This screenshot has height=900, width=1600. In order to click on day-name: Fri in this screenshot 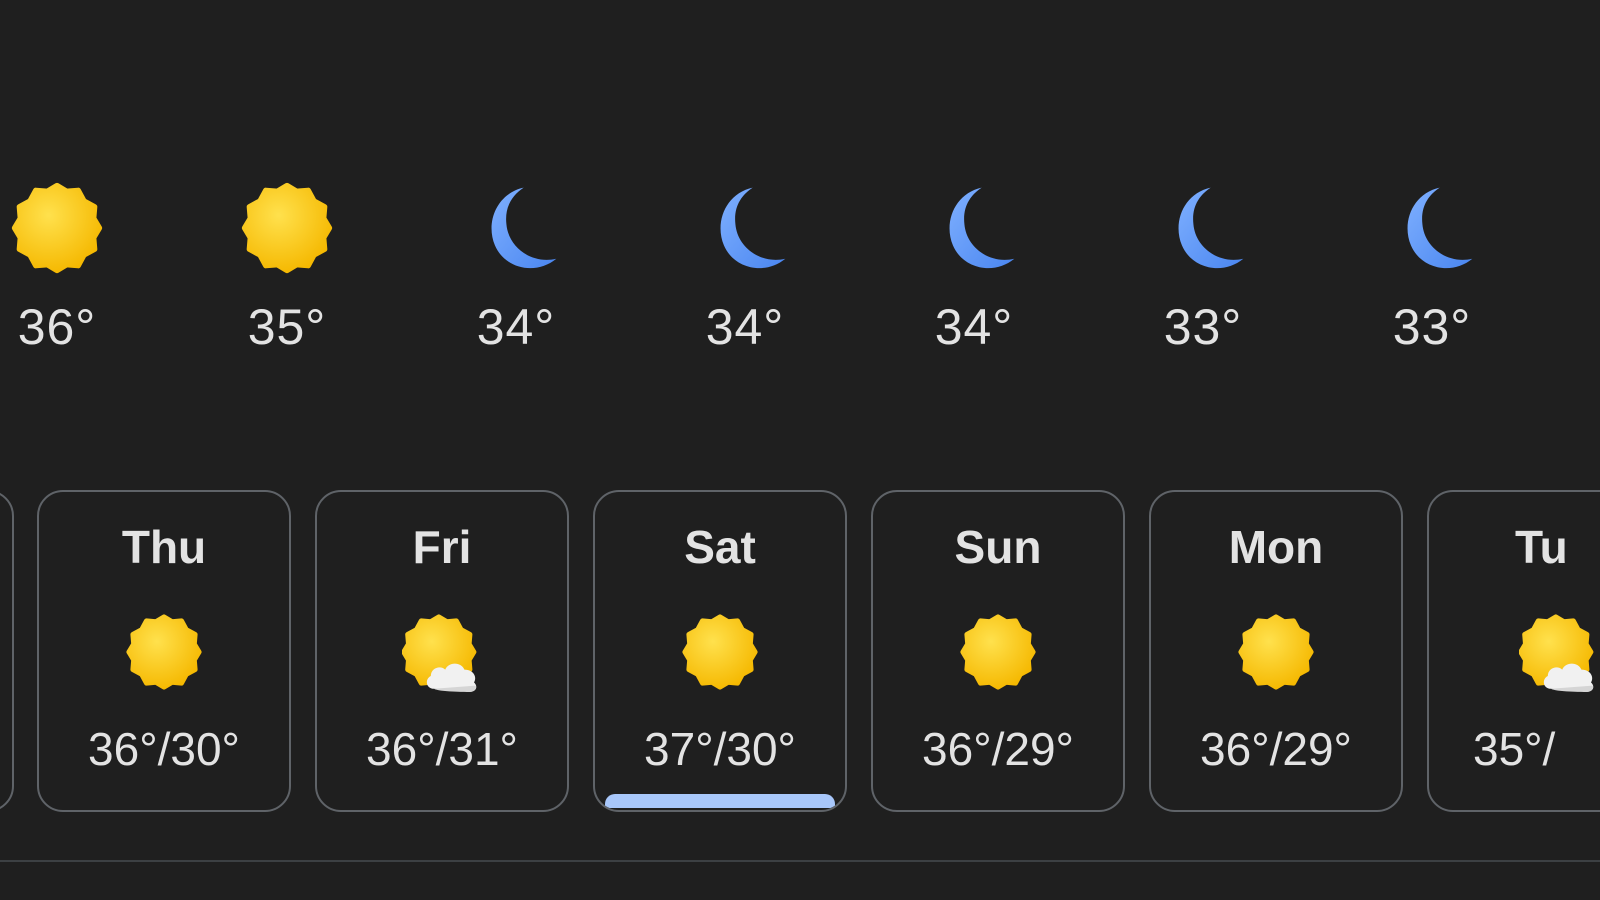, I will do `click(442, 547)`.